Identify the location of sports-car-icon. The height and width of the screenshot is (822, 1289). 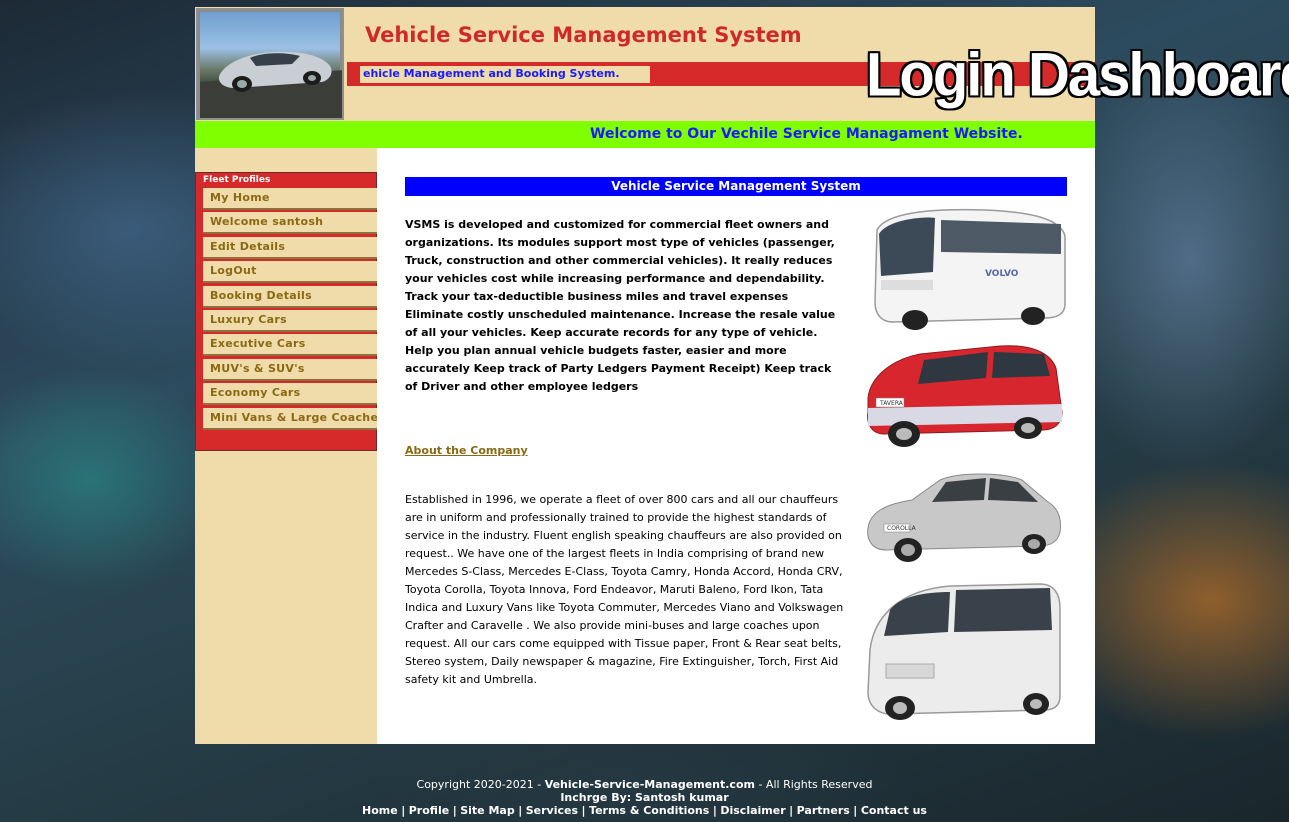
(271, 84).